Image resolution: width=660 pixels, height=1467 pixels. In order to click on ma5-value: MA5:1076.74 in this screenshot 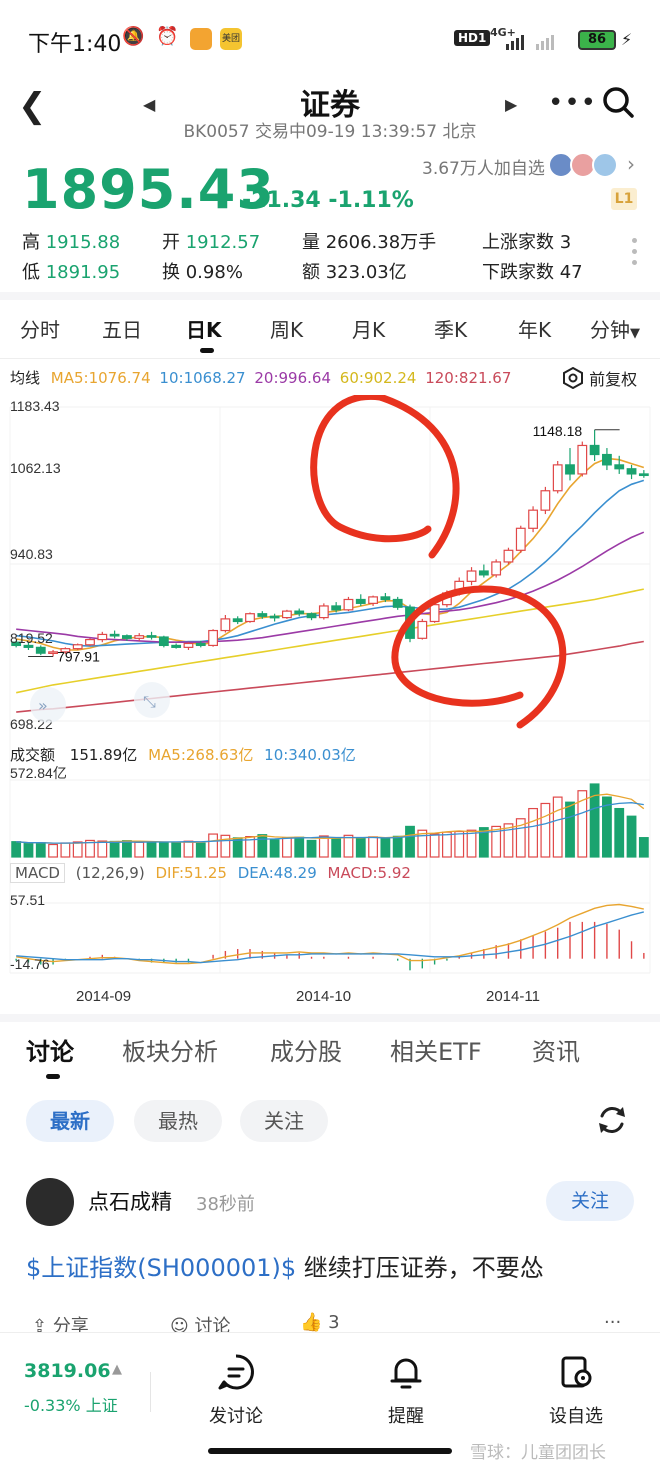, I will do `click(100, 378)`.